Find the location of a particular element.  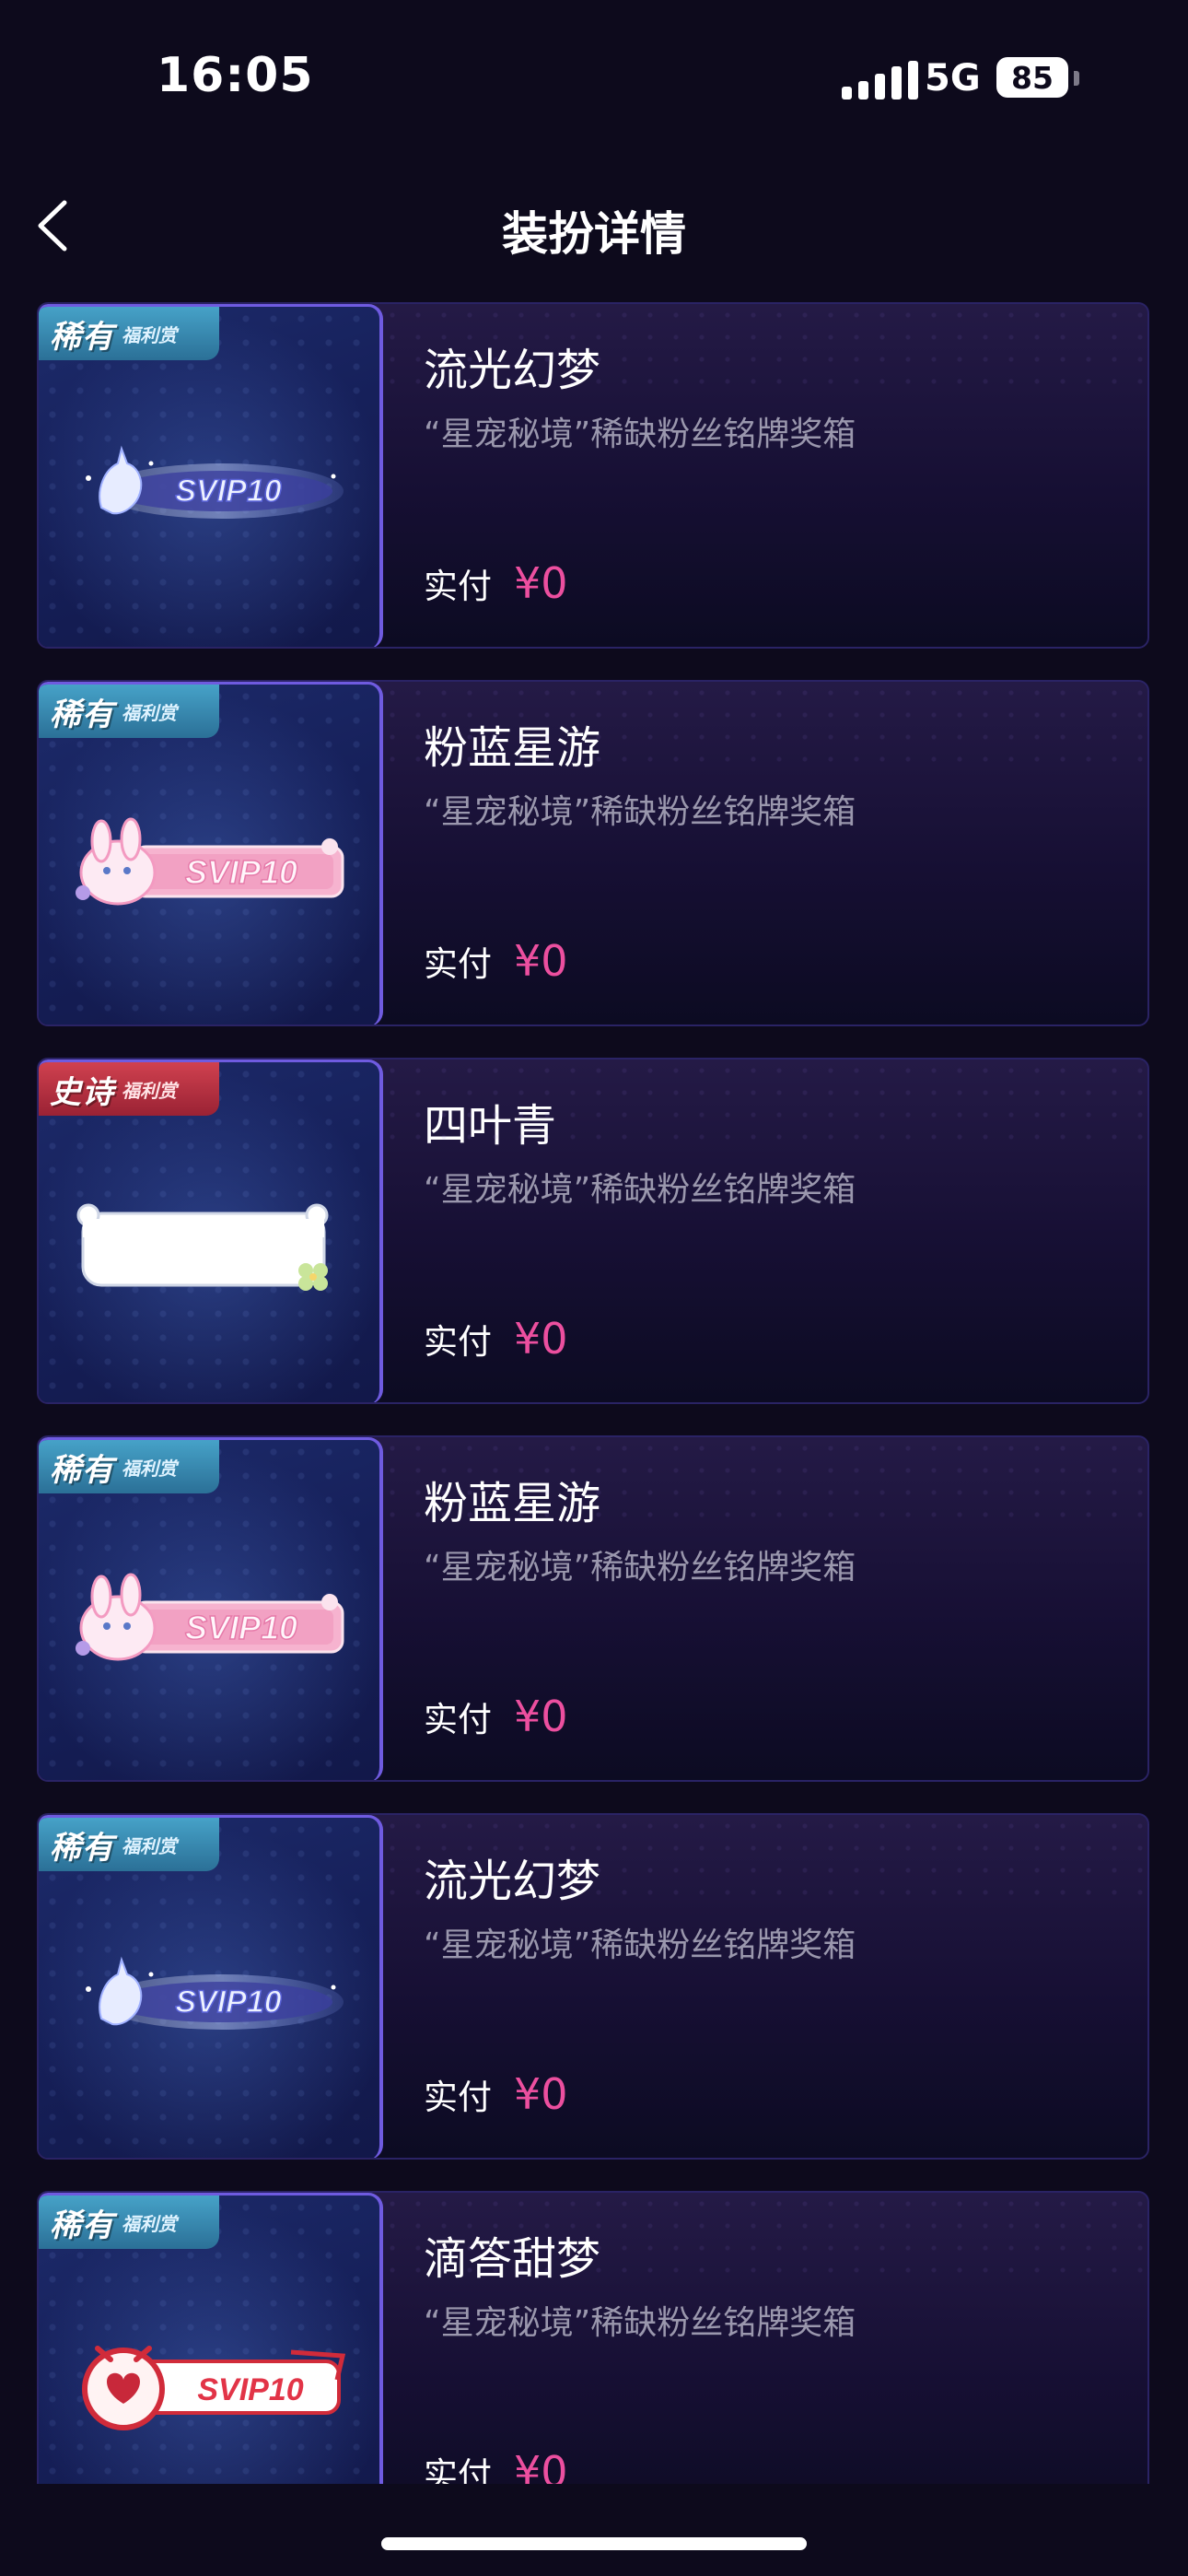

outfit-name: 滴答甜梦 is located at coordinates (512, 2259).